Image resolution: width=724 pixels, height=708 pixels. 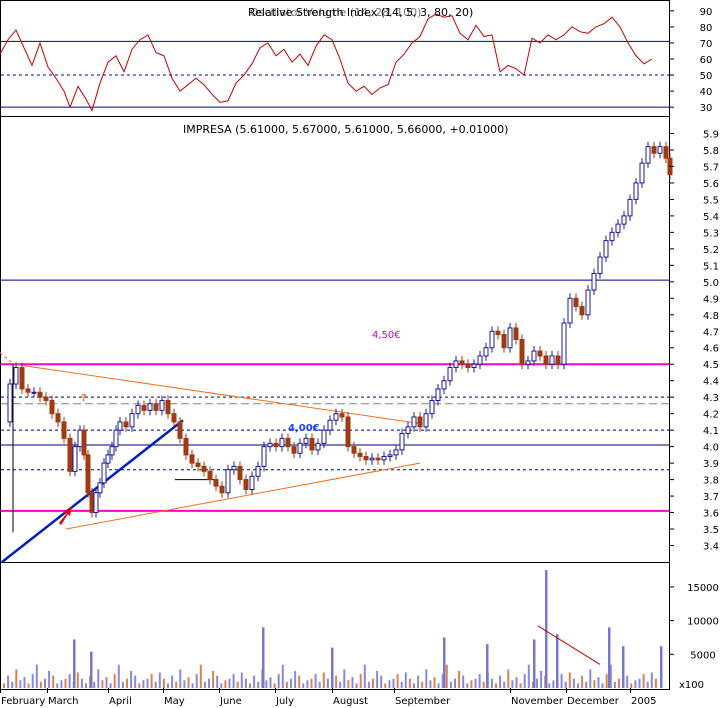 What do you see at coordinates (711, 547) in the screenshot?
I see `price-tick-label: 3.4` at bounding box center [711, 547].